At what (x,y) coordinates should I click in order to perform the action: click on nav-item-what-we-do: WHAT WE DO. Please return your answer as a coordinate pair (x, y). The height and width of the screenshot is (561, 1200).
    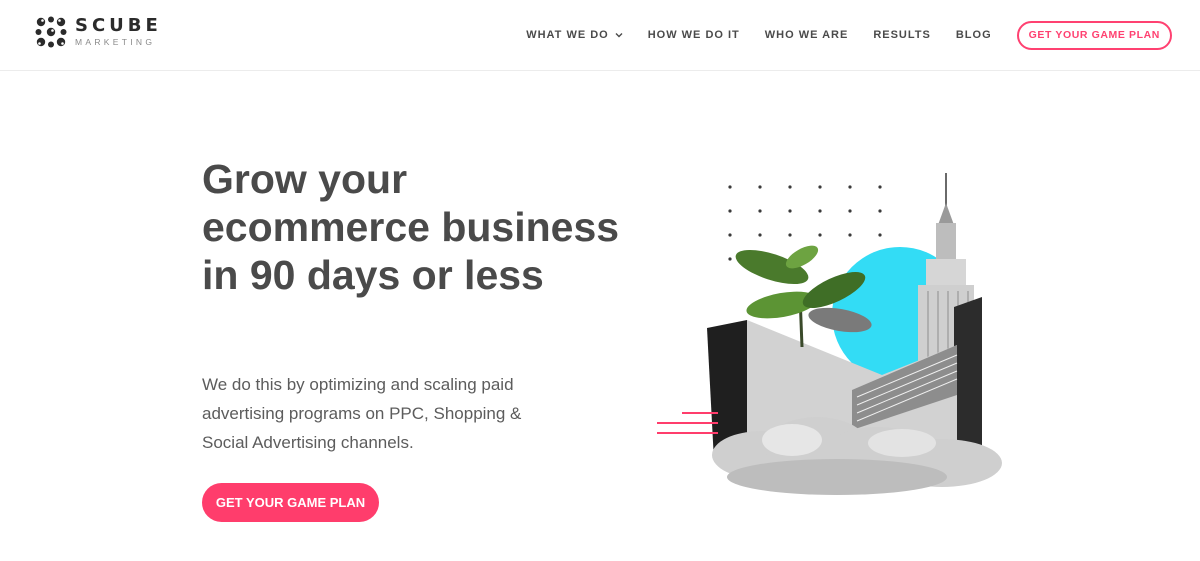
    Looking at the image, I should click on (574, 35).